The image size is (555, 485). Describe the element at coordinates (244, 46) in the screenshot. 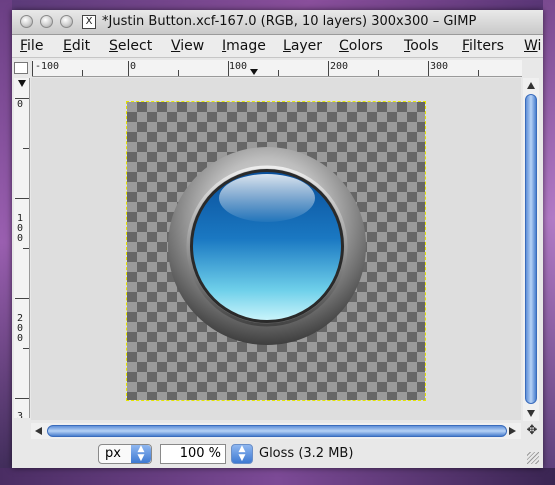

I see `menu-image: Image` at that location.